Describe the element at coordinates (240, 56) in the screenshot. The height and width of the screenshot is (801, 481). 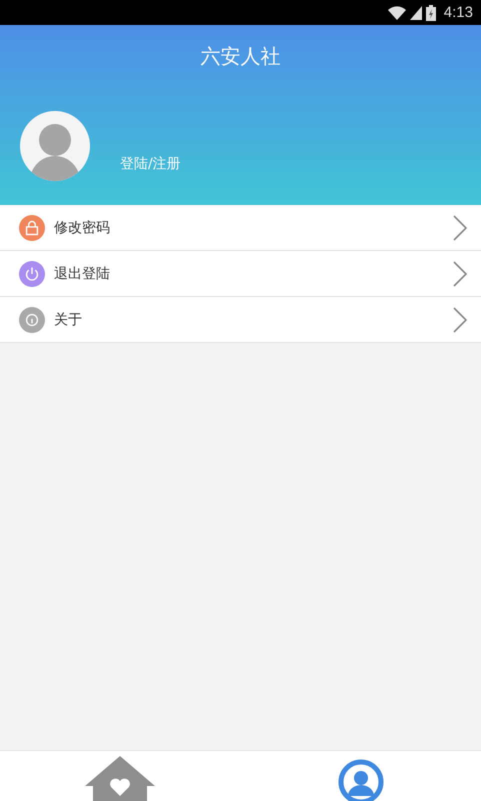
I see `app-title: 六安人社` at that location.